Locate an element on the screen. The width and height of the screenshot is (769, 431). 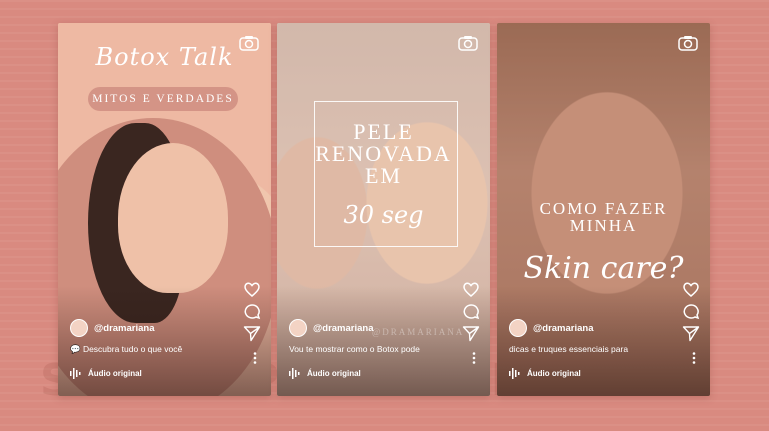
portrait-face is located at coordinates (173, 218).